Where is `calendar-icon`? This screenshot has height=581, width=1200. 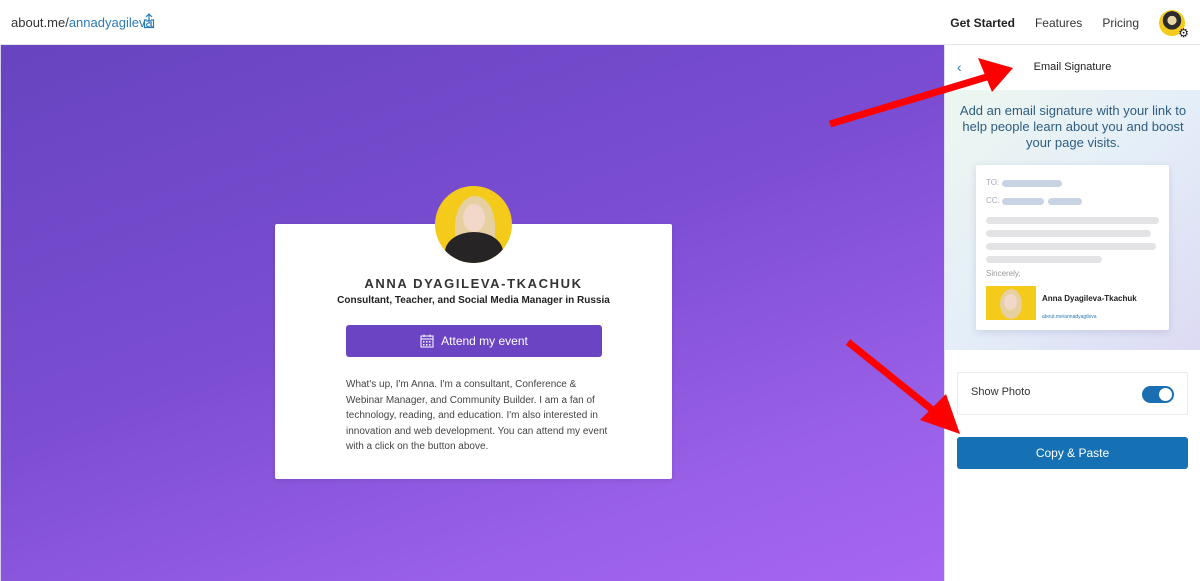 calendar-icon is located at coordinates (427, 341).